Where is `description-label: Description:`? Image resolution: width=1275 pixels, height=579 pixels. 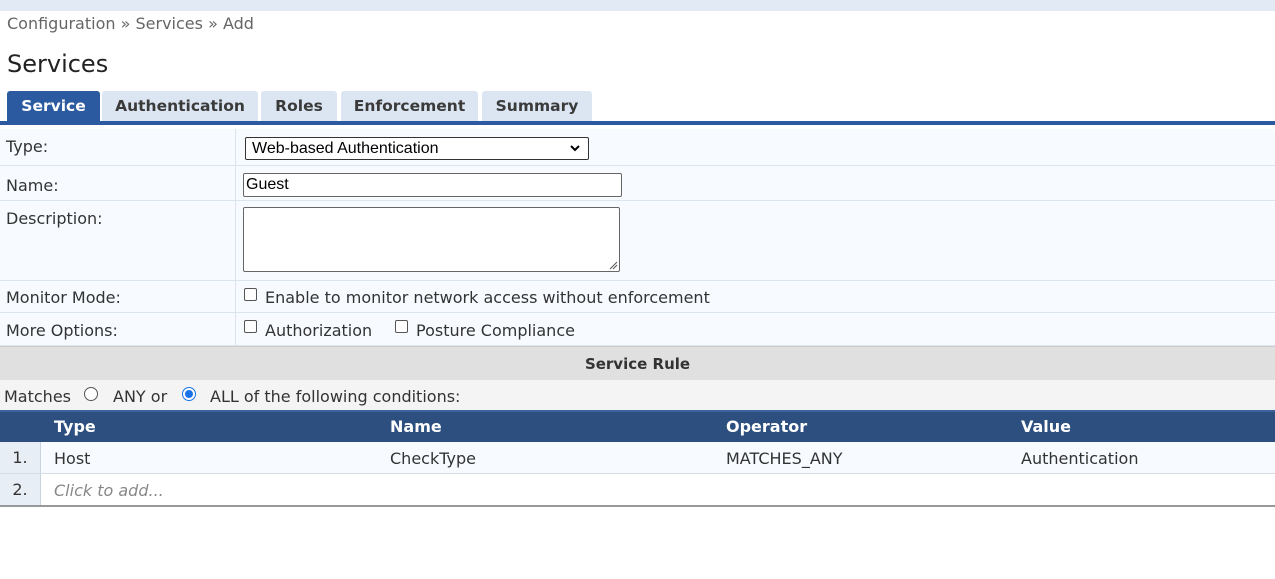
description-label: Description: is located at coordinates (54, 218).